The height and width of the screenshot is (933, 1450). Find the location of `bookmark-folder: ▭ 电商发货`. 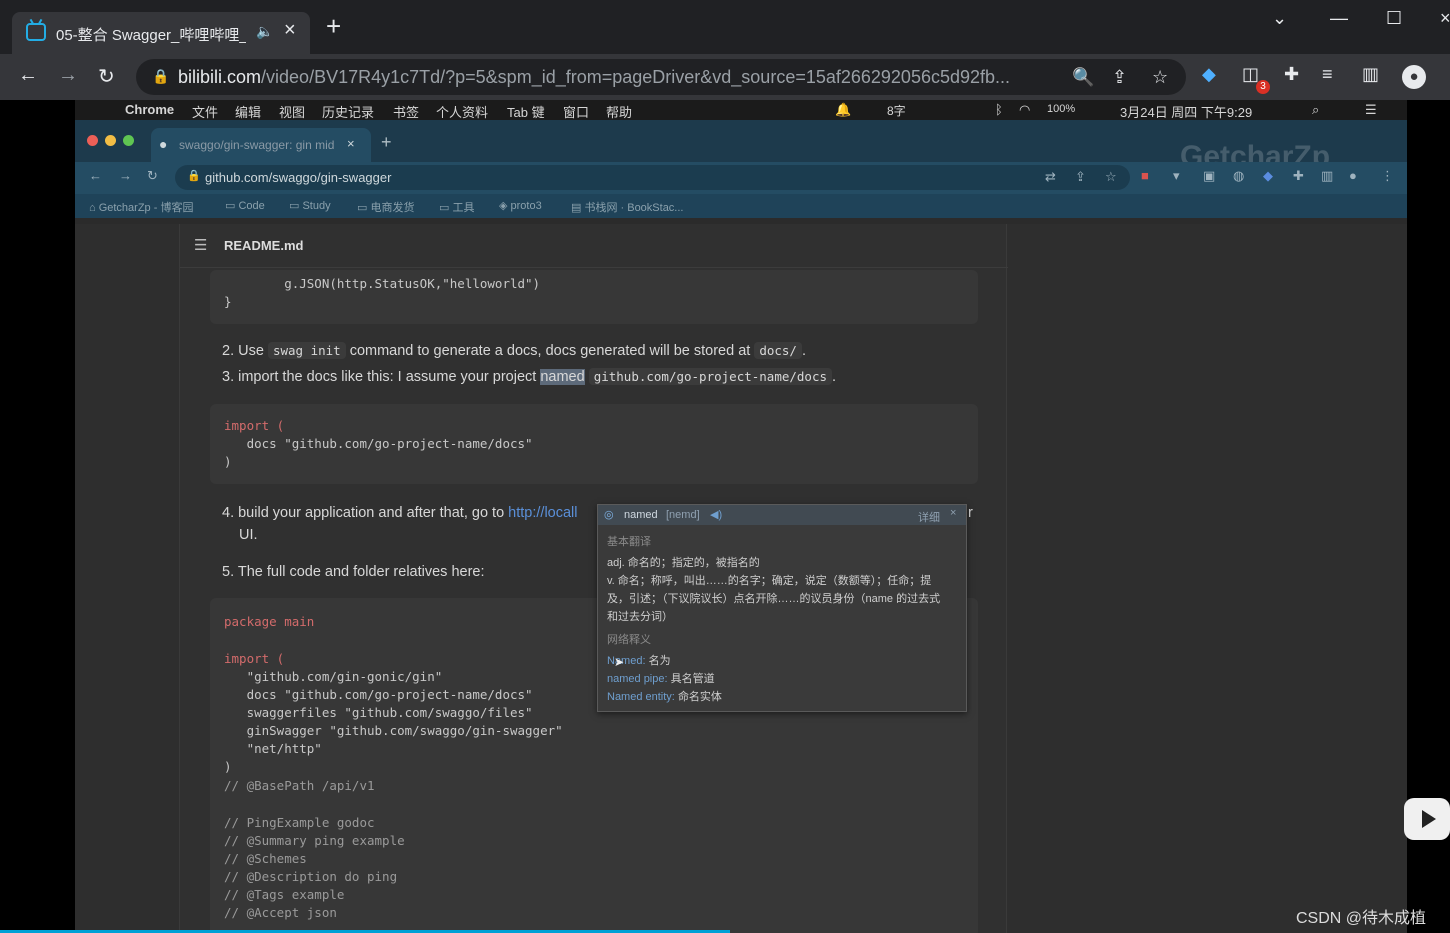

bookmark-folder: ▭ 电商发货 is located at coordinates (386, 208).